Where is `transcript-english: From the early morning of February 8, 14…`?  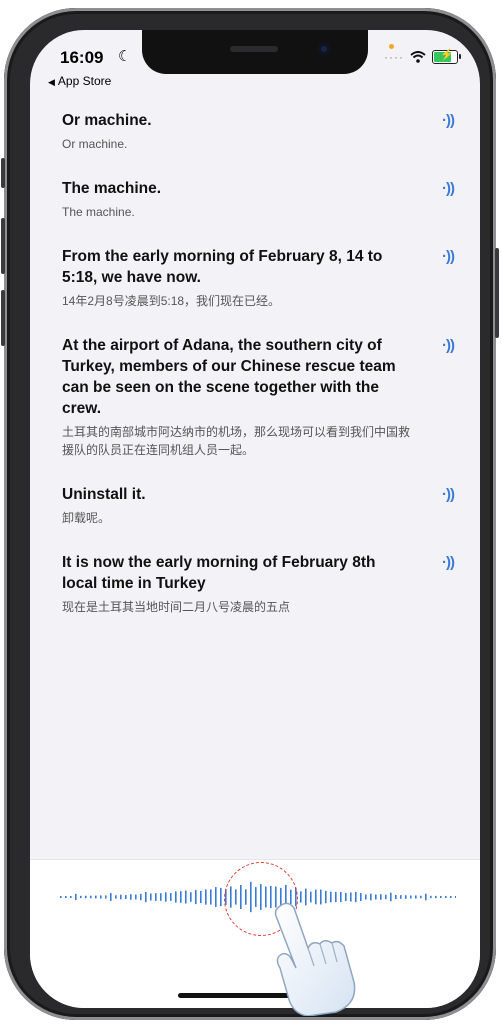
transcript-english: From the early morning of February 8, 14… is located at coordinates (222, 267).